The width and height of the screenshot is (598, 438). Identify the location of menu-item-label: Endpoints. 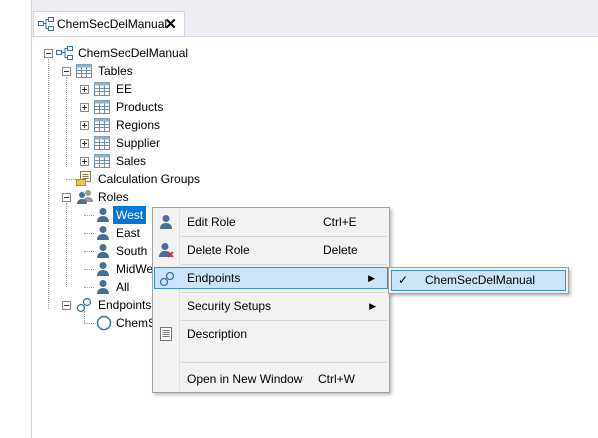
(214, 278).